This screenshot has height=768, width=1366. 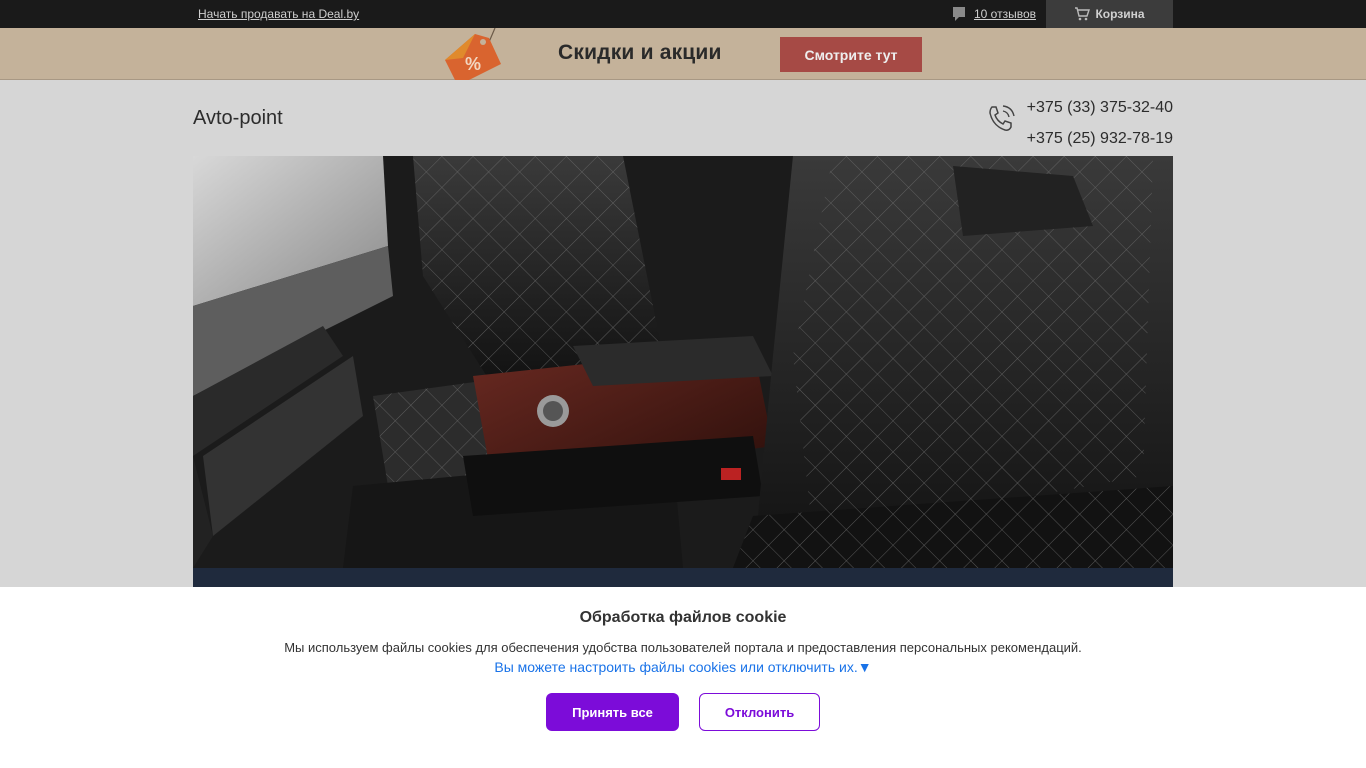 What do you see at coordinates (1100, 138) in the screenshot?
I see `phone-number: +375 (25) 932-78-19` at bounding box center [1100, 138].